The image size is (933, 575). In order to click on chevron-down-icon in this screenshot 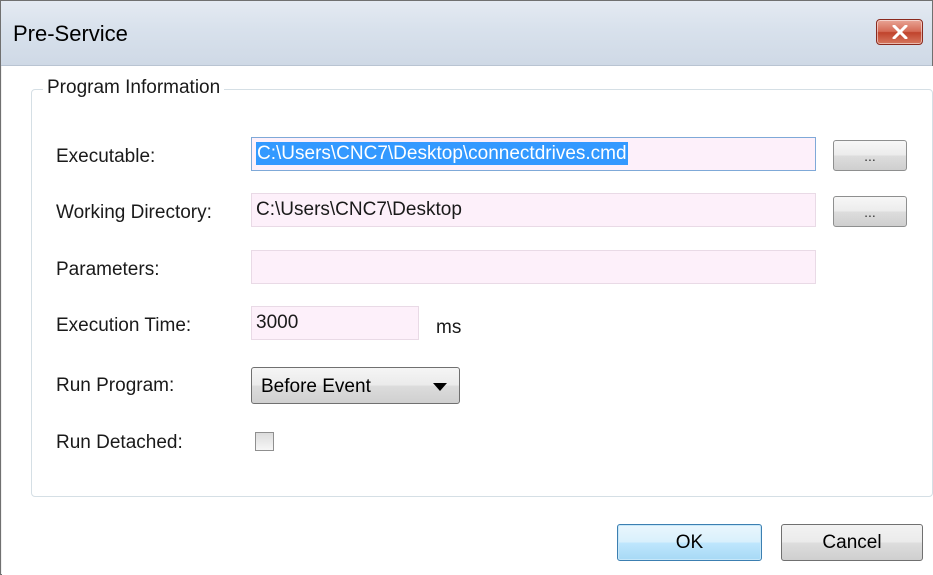, I will do `click(440, 387)`.